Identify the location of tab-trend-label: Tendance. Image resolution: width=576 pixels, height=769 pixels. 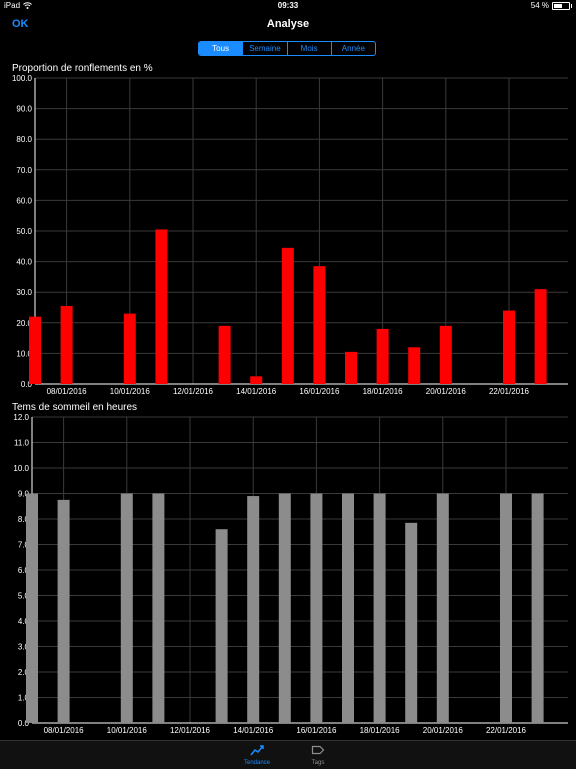
(257, 763).